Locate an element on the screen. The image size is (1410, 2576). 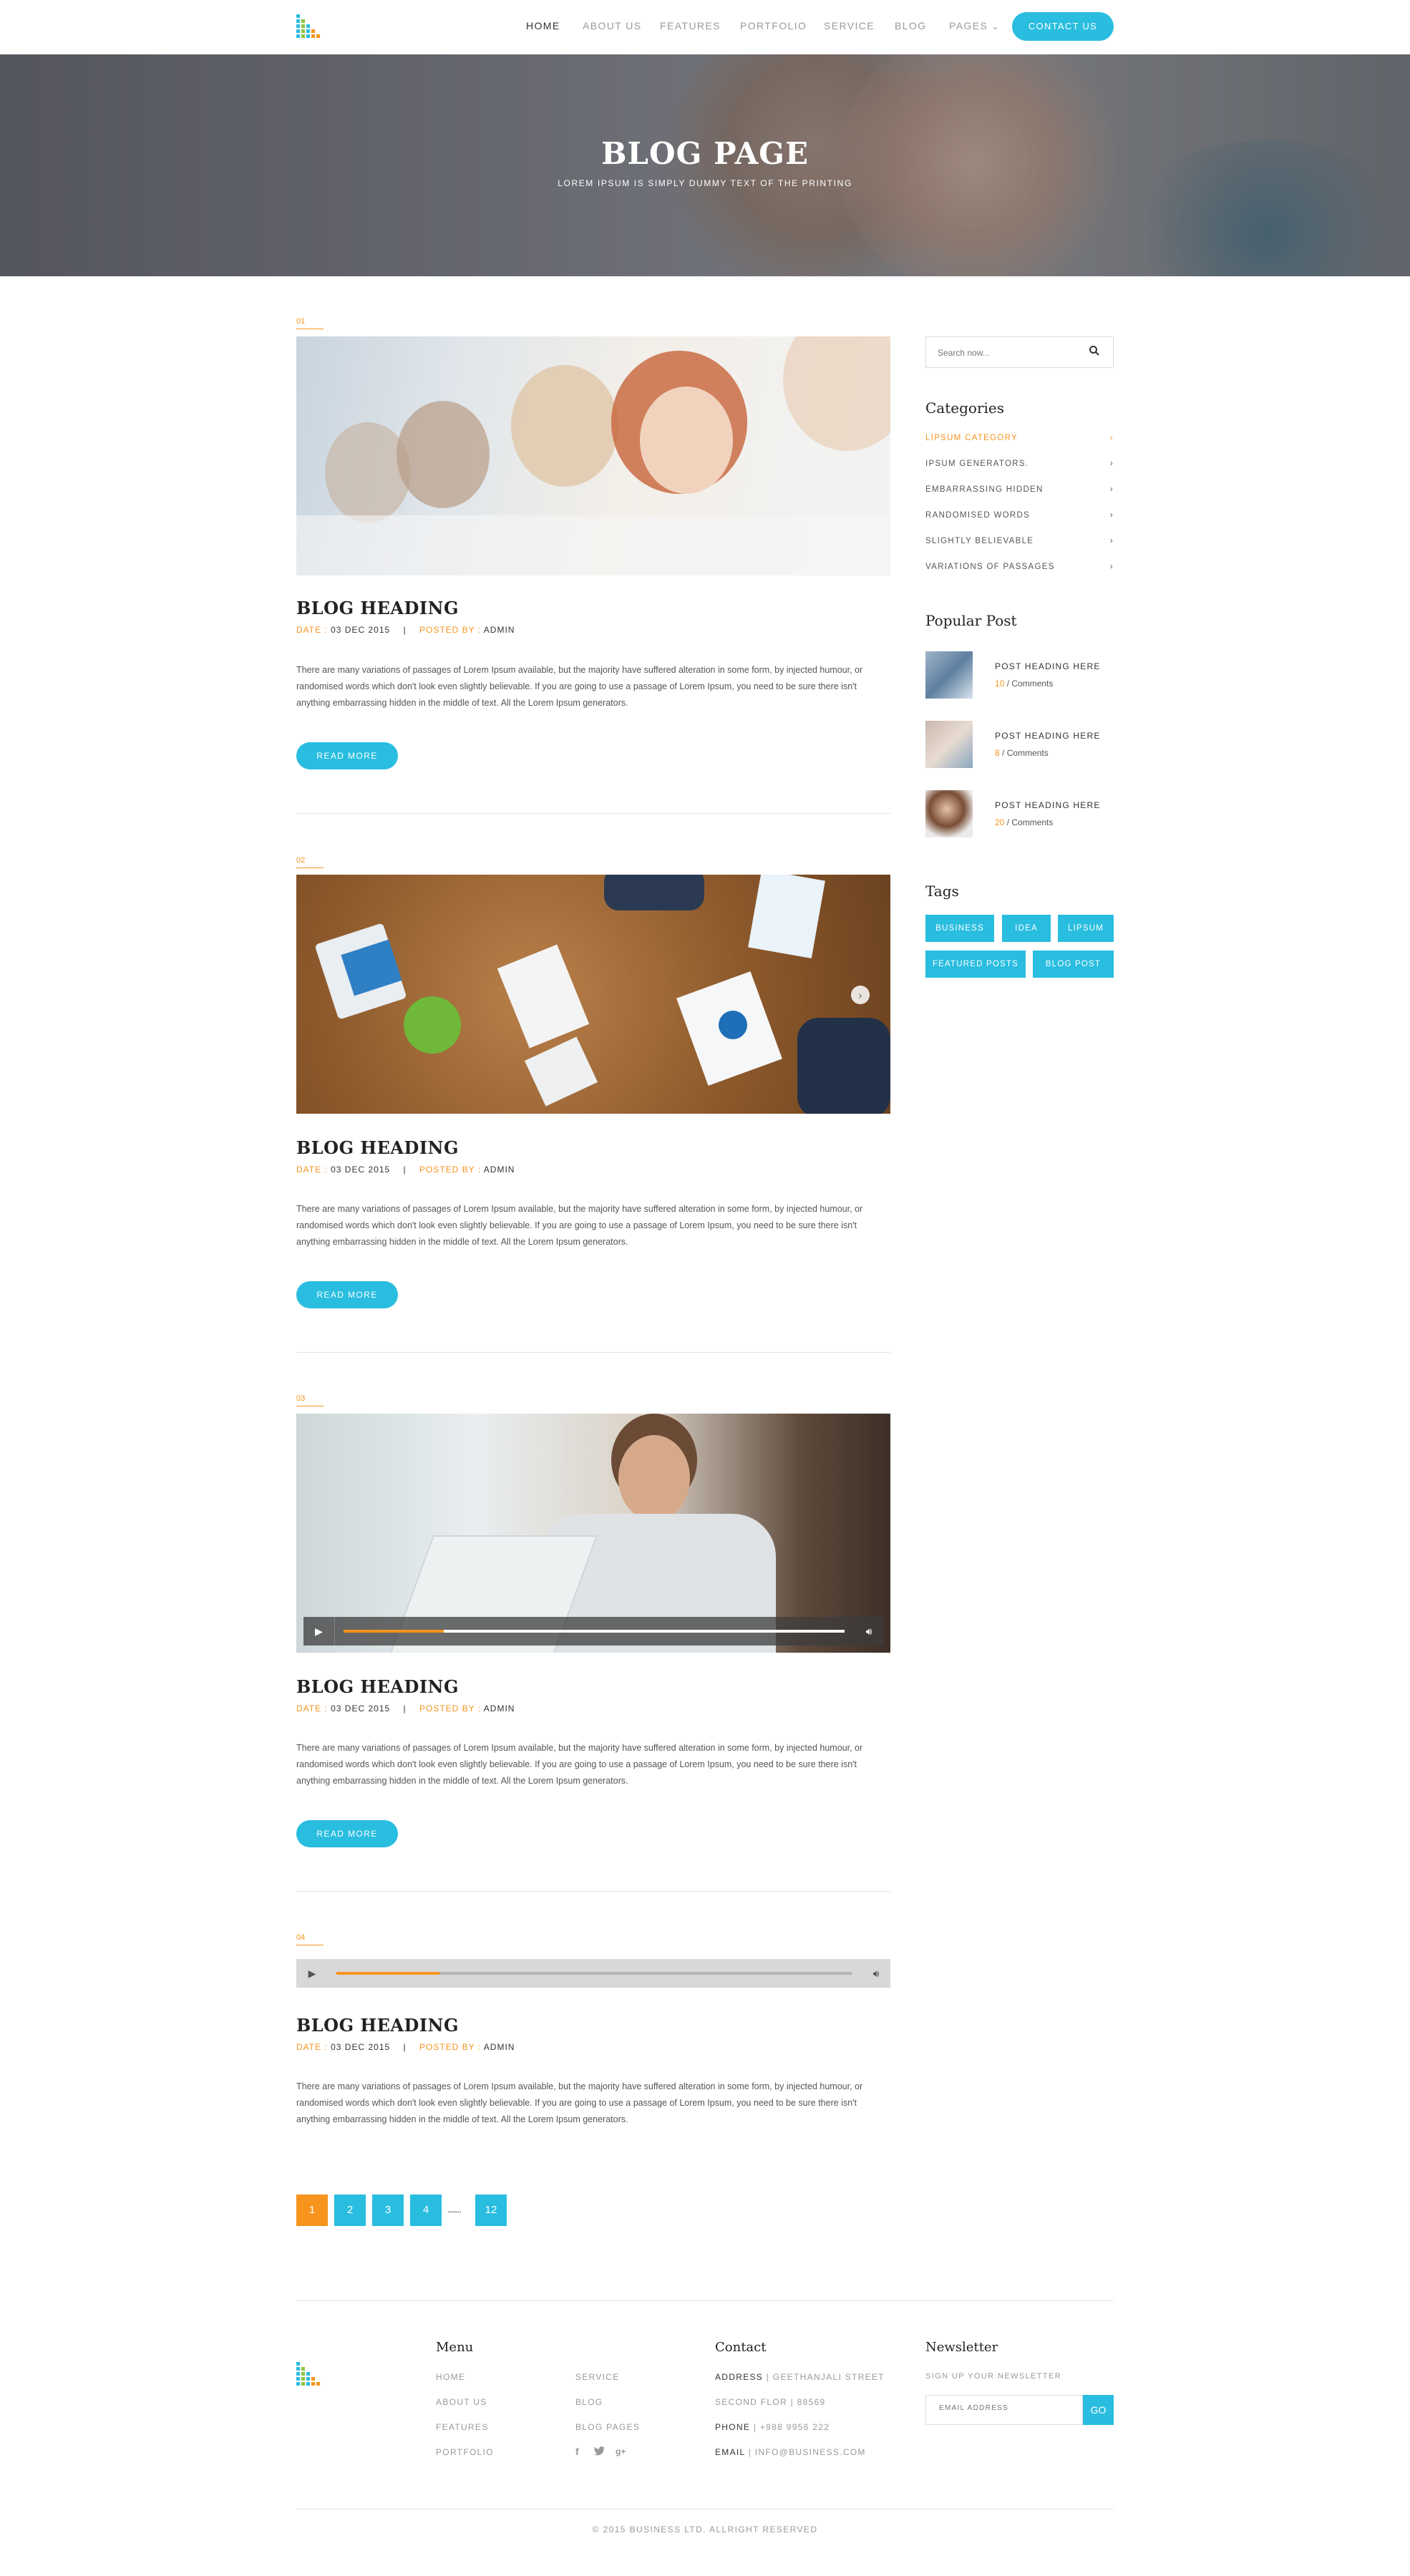
post-video: ▶ 🔊︎ is located at coordinates (593, 1533).